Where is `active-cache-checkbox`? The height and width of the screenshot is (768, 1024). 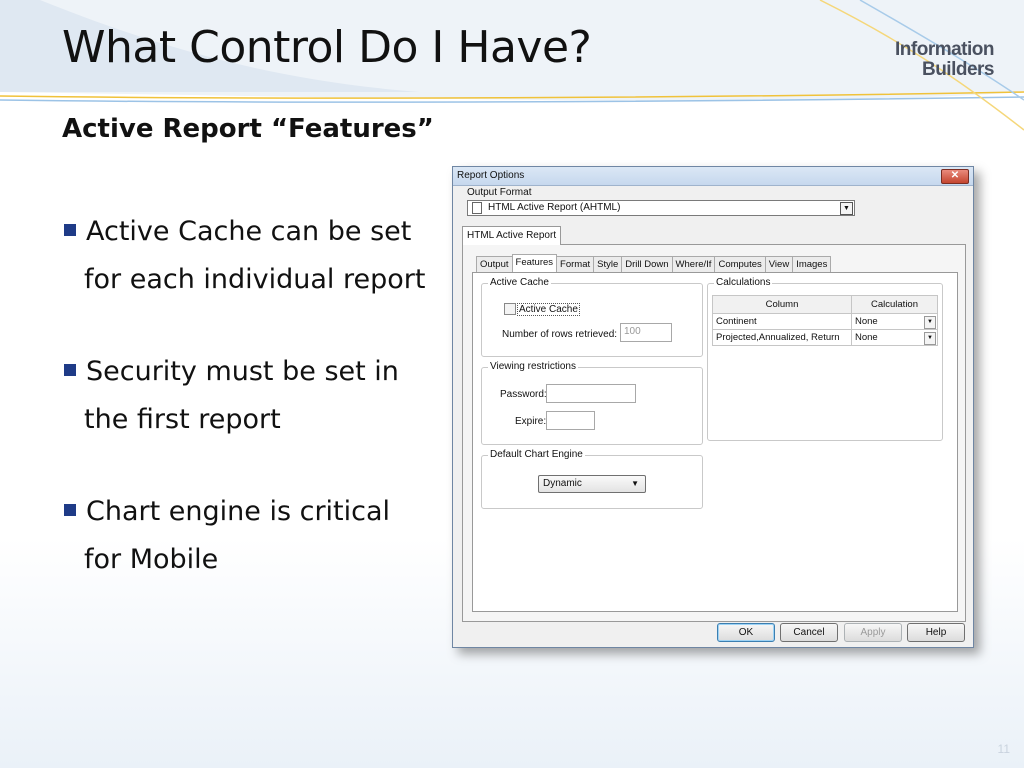
active-cache-checkbox is located at coordinates (510, 309).